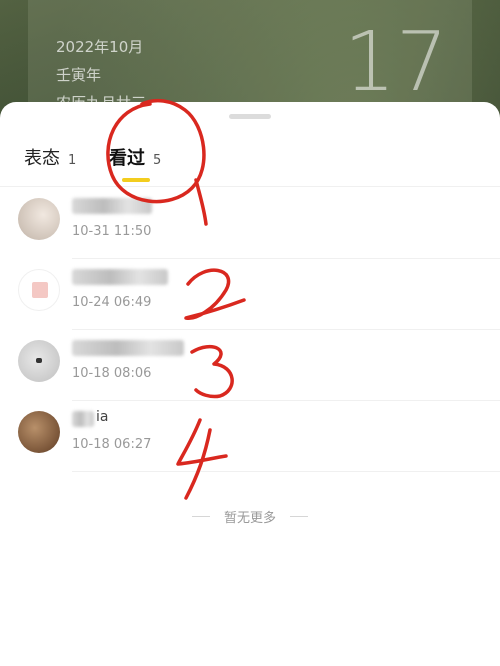 This screenshot has width=500, height=666. What do you see at coordinates (112, 231) in the screenshot?
I see `view-time: 10-31 11:50` at bounding box center [112, 231].